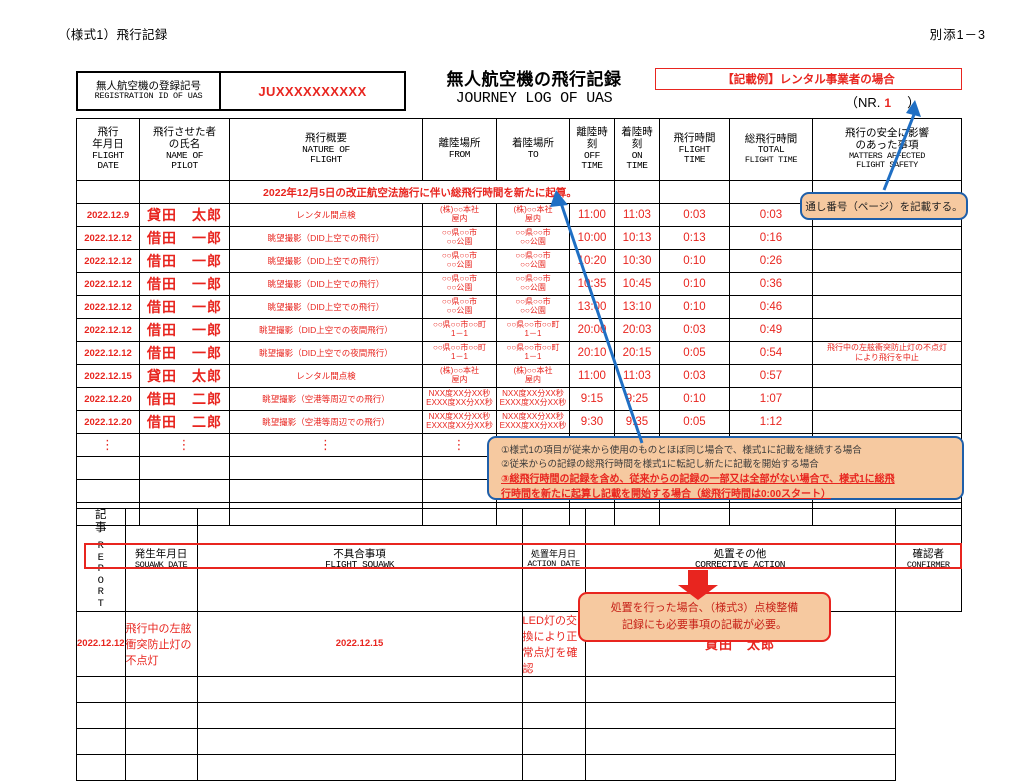  What do you see at coordinates (771, 353) in the screenshot?
I see `cell-total-time: 0:54` at bounding box center [771, 353].